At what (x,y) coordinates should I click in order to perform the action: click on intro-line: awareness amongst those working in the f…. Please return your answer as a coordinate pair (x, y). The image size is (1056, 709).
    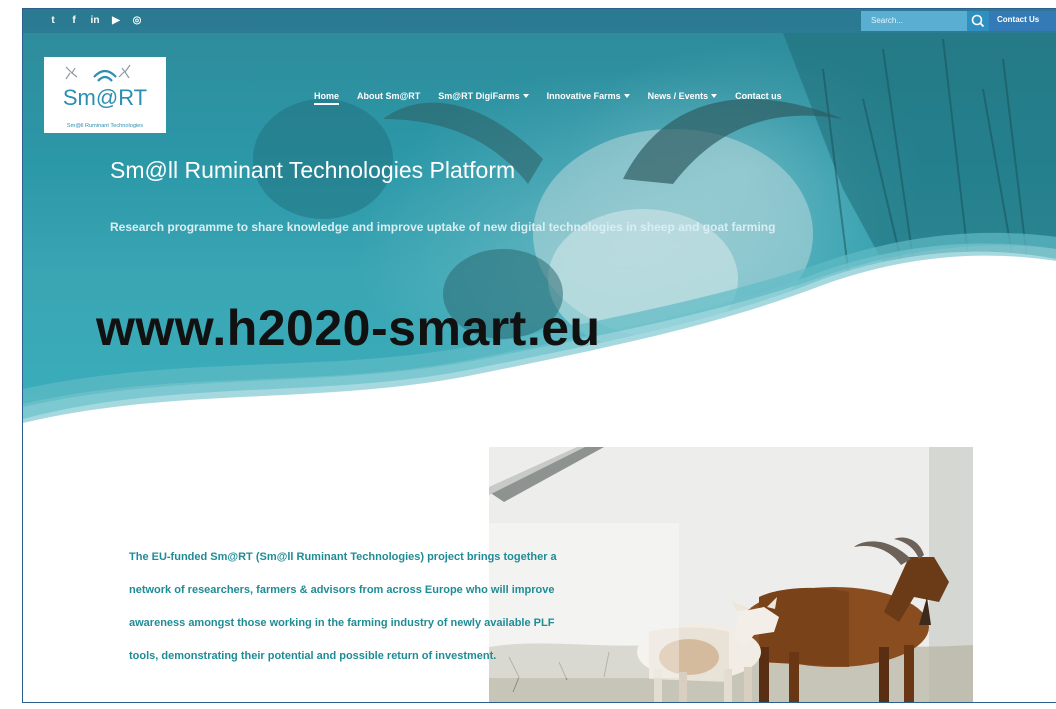
    Looking at the image, I should click on (342, 623).